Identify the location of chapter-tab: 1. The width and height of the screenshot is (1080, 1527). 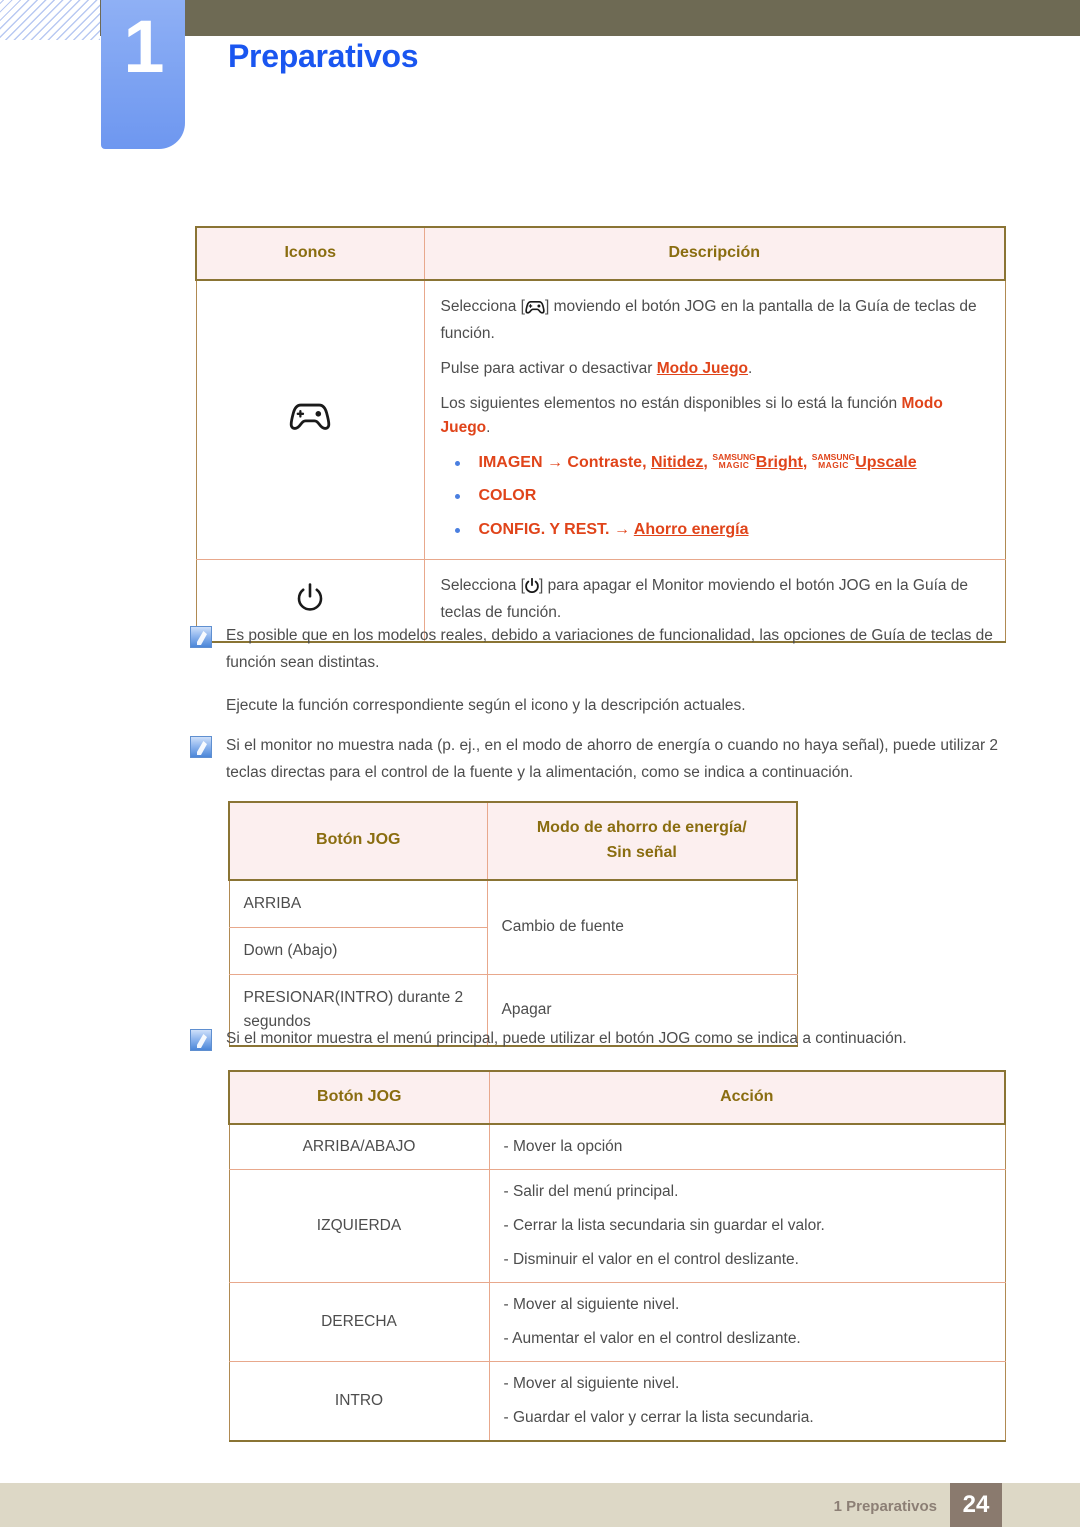
(143, 74).